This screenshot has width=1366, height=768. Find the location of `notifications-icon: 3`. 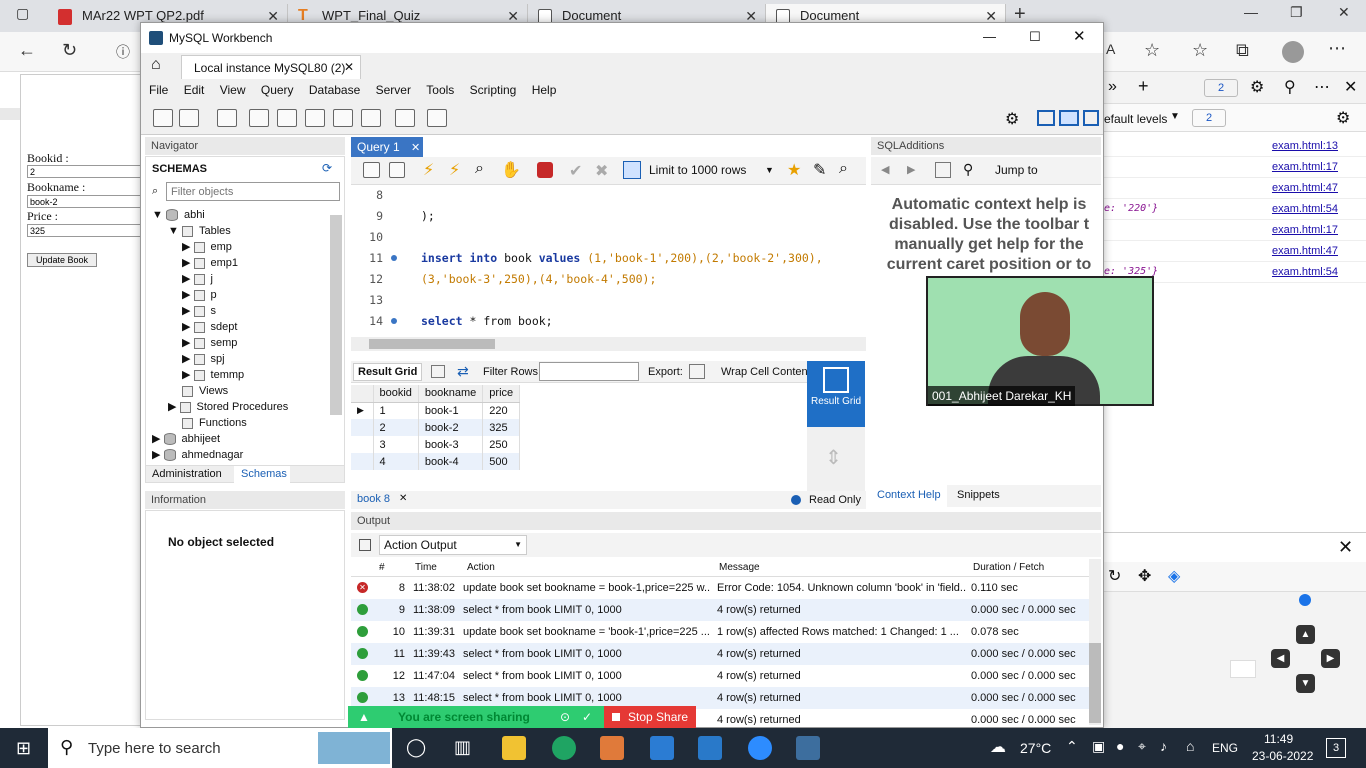

notifications-icon: 3 is located at coordinates (1336, 748).